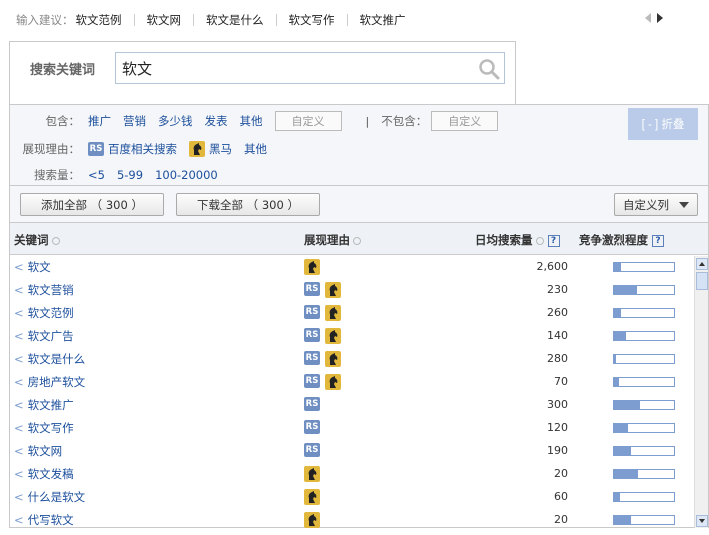  I want to click on search-box, so click(310, 68).